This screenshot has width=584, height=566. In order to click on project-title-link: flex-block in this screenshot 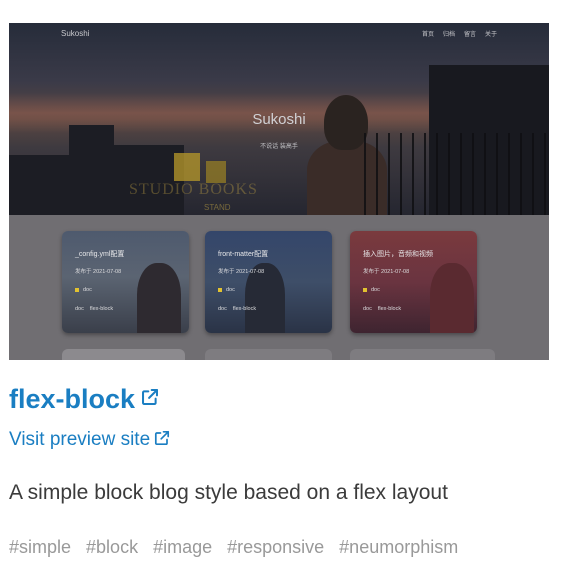, I will do `click(72, 399)`.